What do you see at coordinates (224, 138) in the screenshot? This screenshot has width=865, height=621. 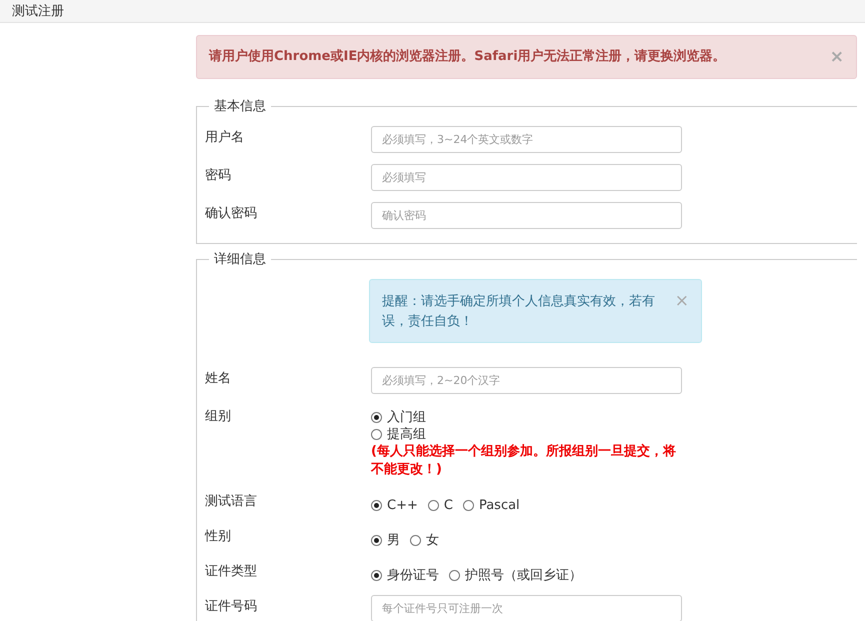 I see `field-label: 用户名` at bounding box center [224, 138].